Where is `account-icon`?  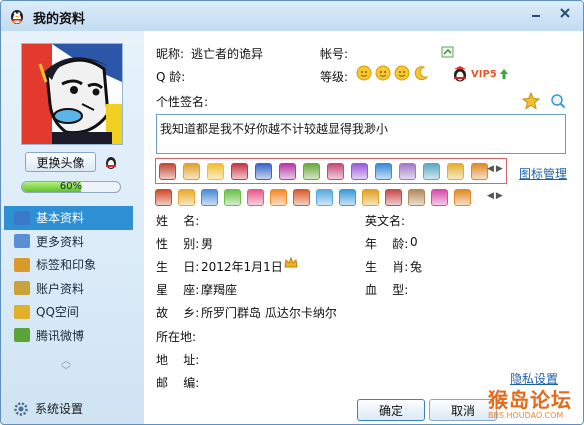 account-icon is located at coordinates (22, 288).